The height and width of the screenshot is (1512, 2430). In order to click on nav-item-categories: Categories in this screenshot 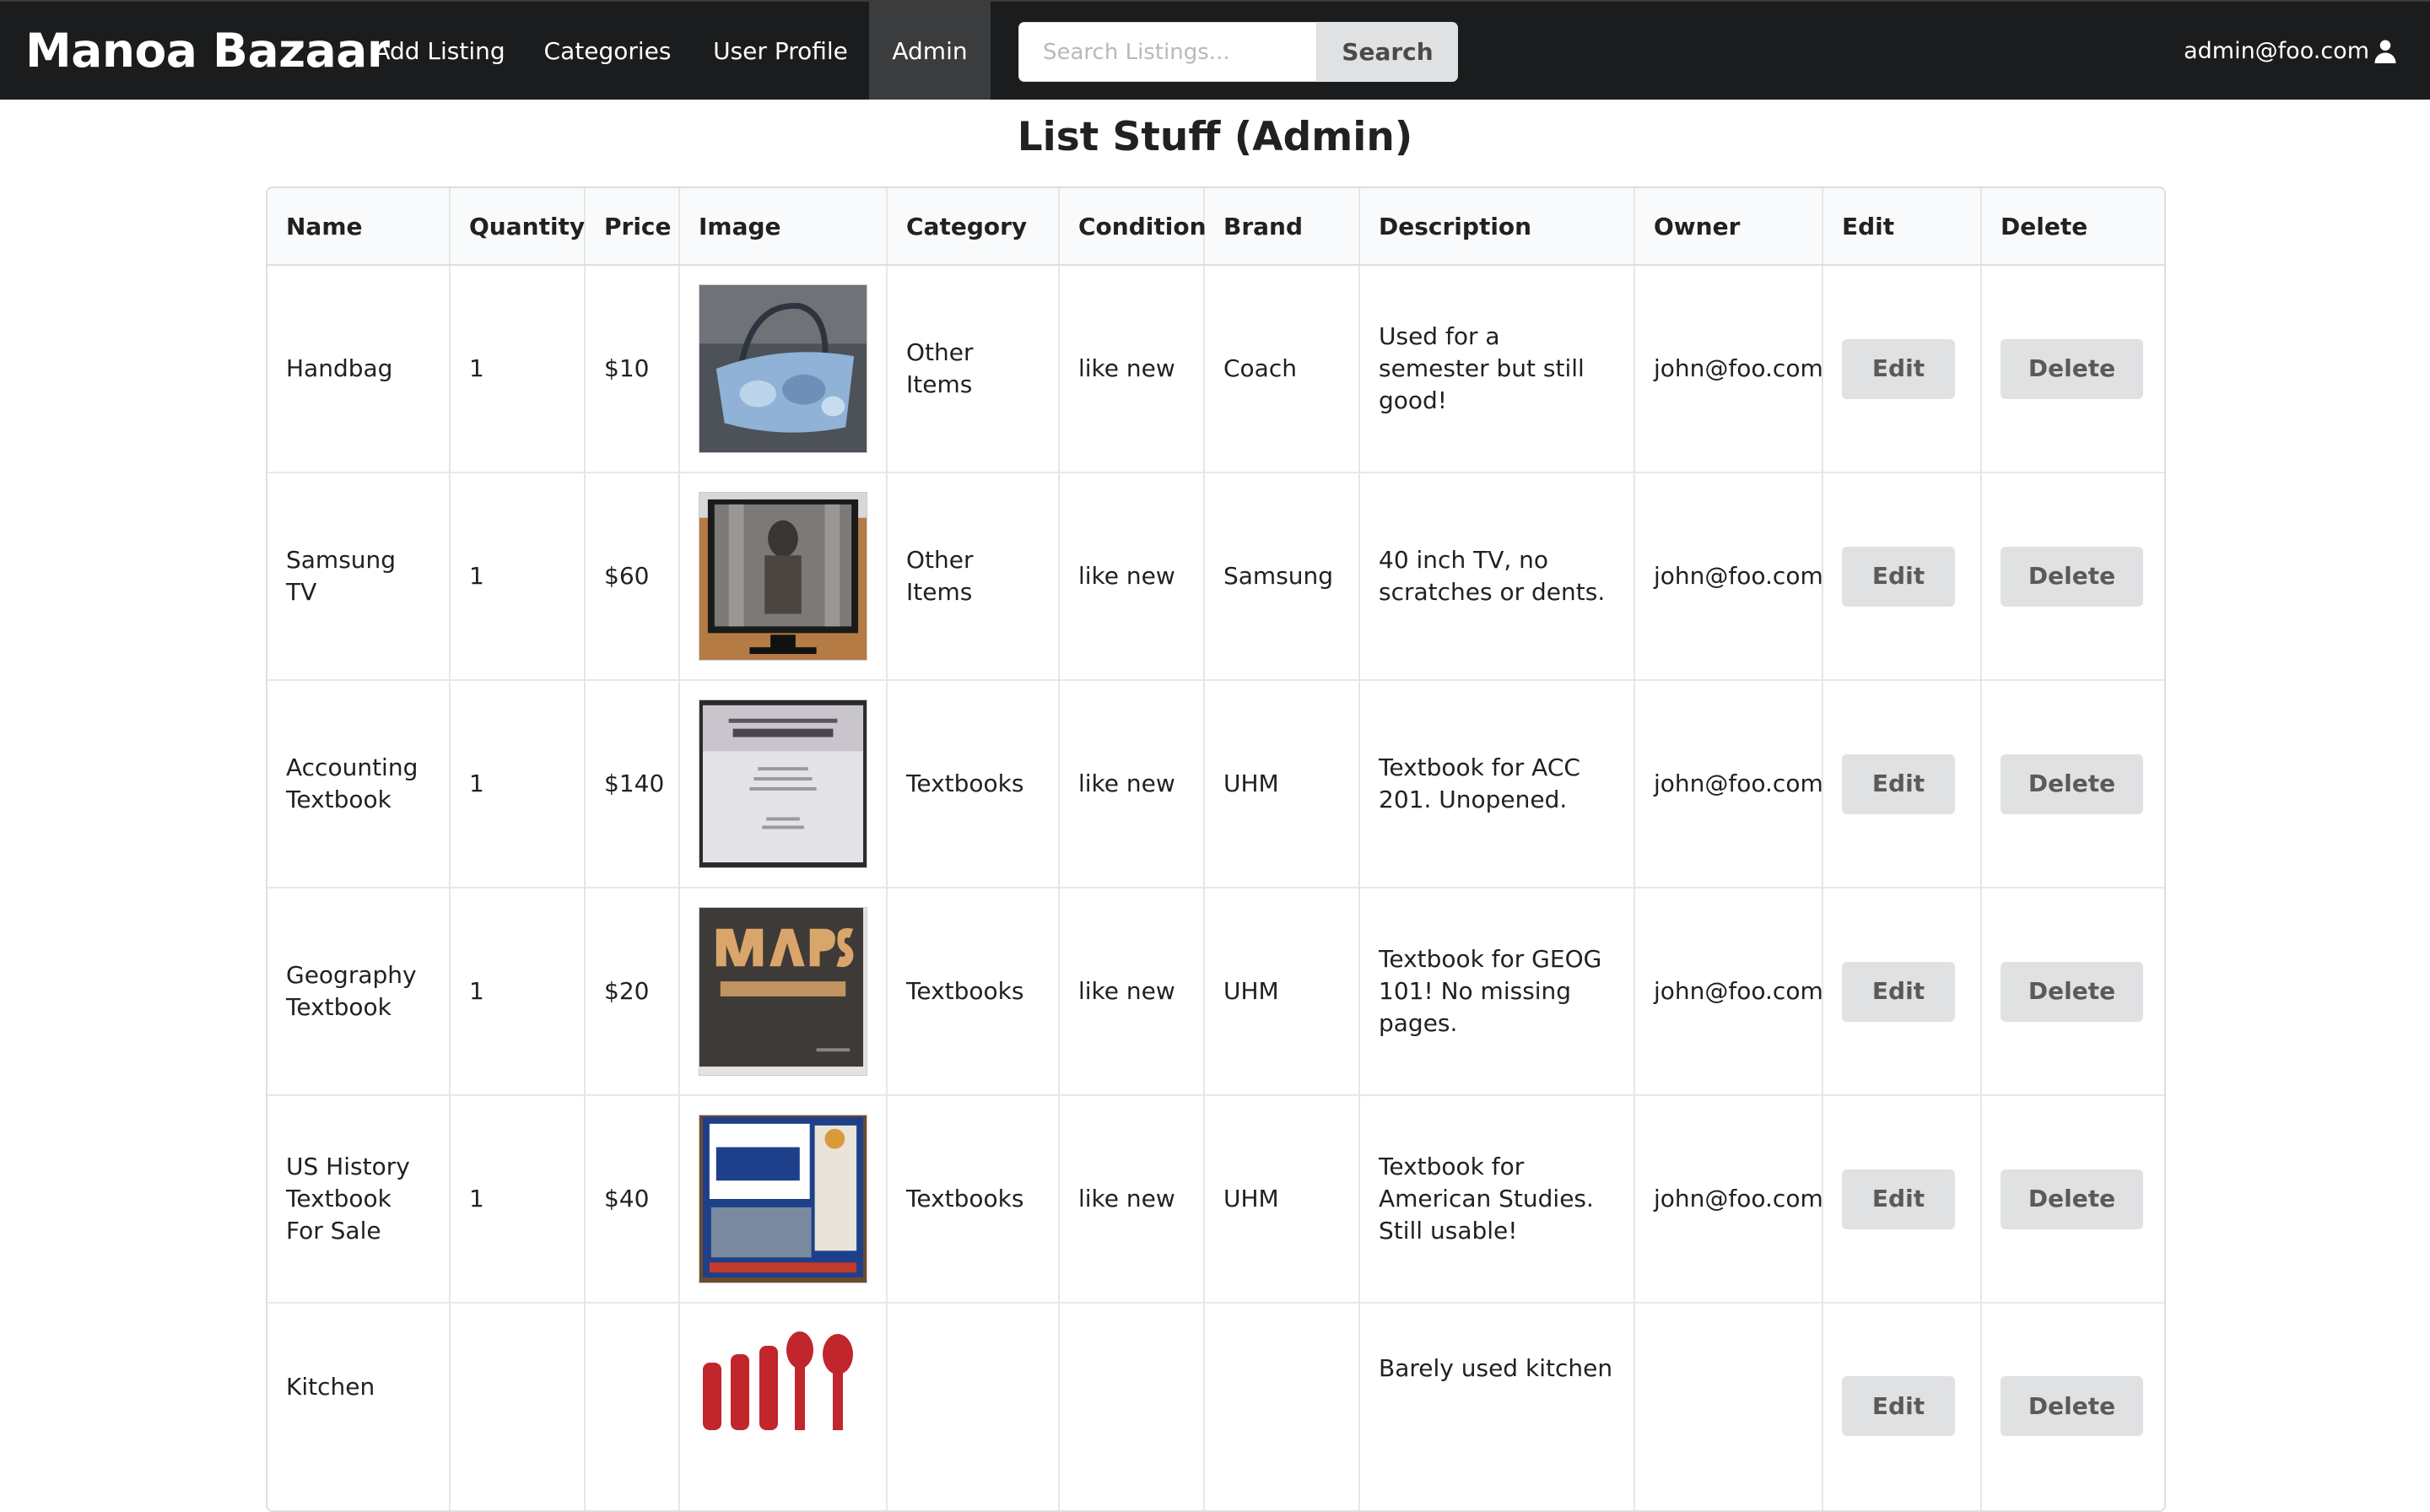, I will do `click(607, 51)`.